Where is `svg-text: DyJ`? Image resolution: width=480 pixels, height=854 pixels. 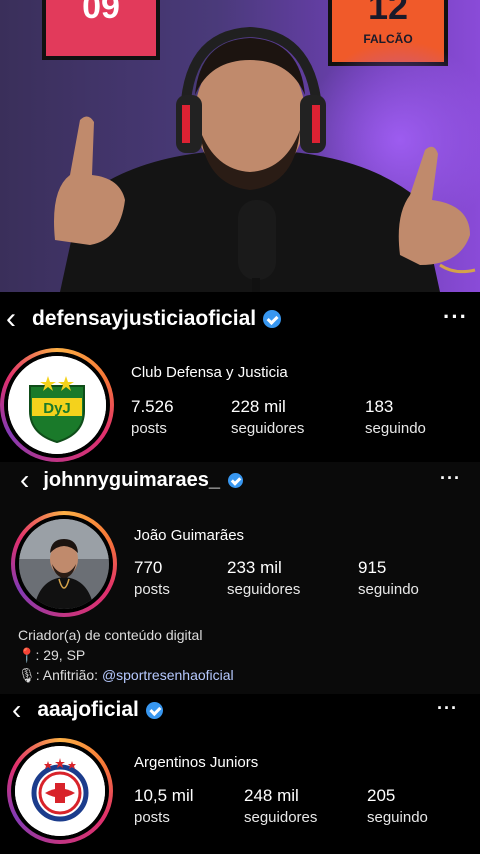
svg-text: DyJ is located at coordinates (57, 408).